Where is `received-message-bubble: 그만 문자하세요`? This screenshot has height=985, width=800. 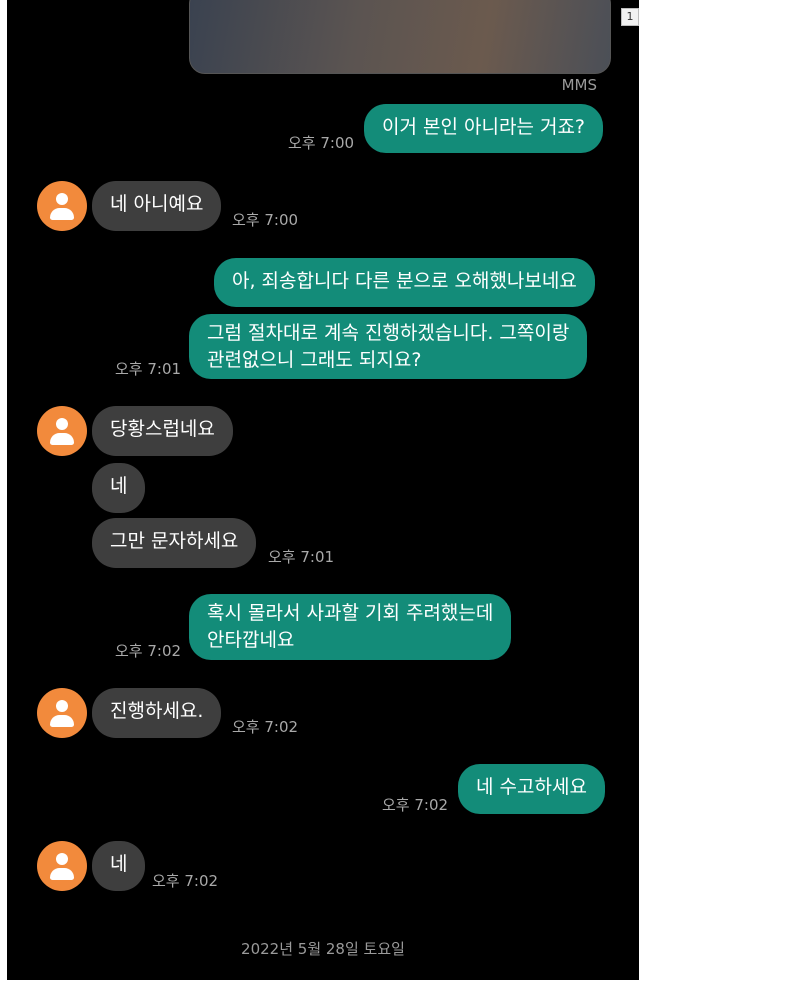 received-message-bubble: 그만 문자하세요 is located at coordinates (174, 543).